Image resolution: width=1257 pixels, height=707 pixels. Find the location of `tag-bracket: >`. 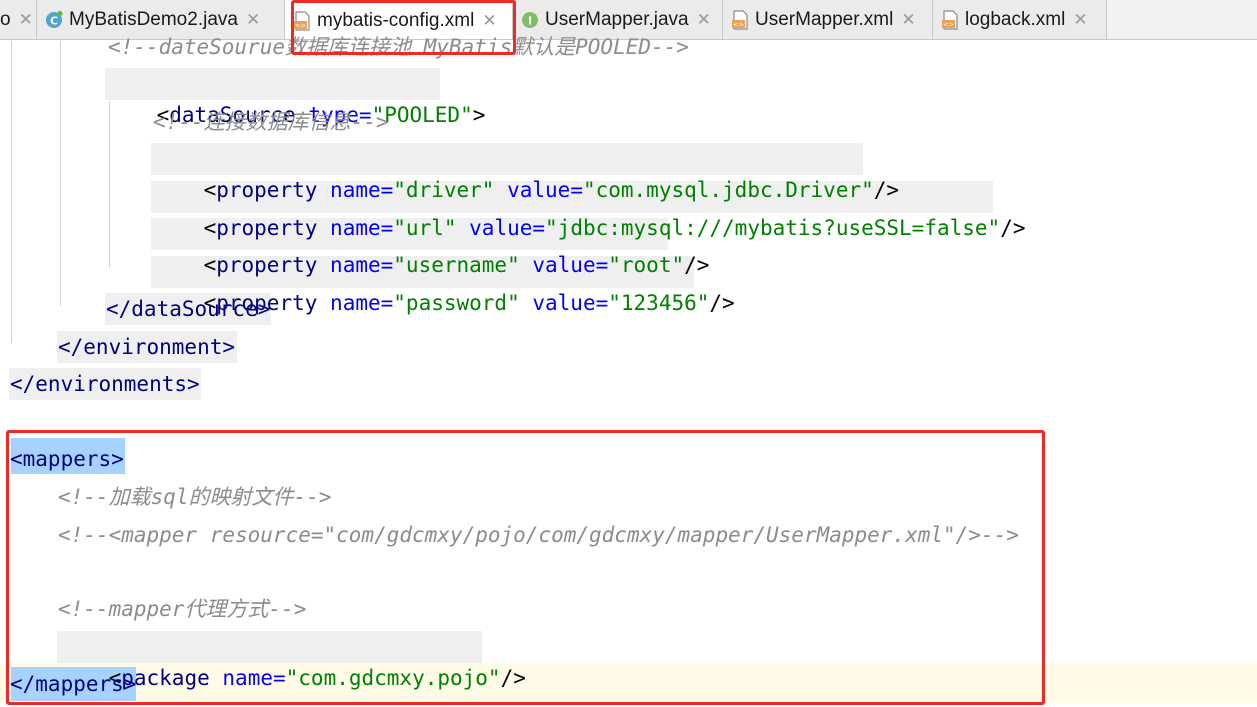

tag-bracket: > is located at coordinates (479, 115).